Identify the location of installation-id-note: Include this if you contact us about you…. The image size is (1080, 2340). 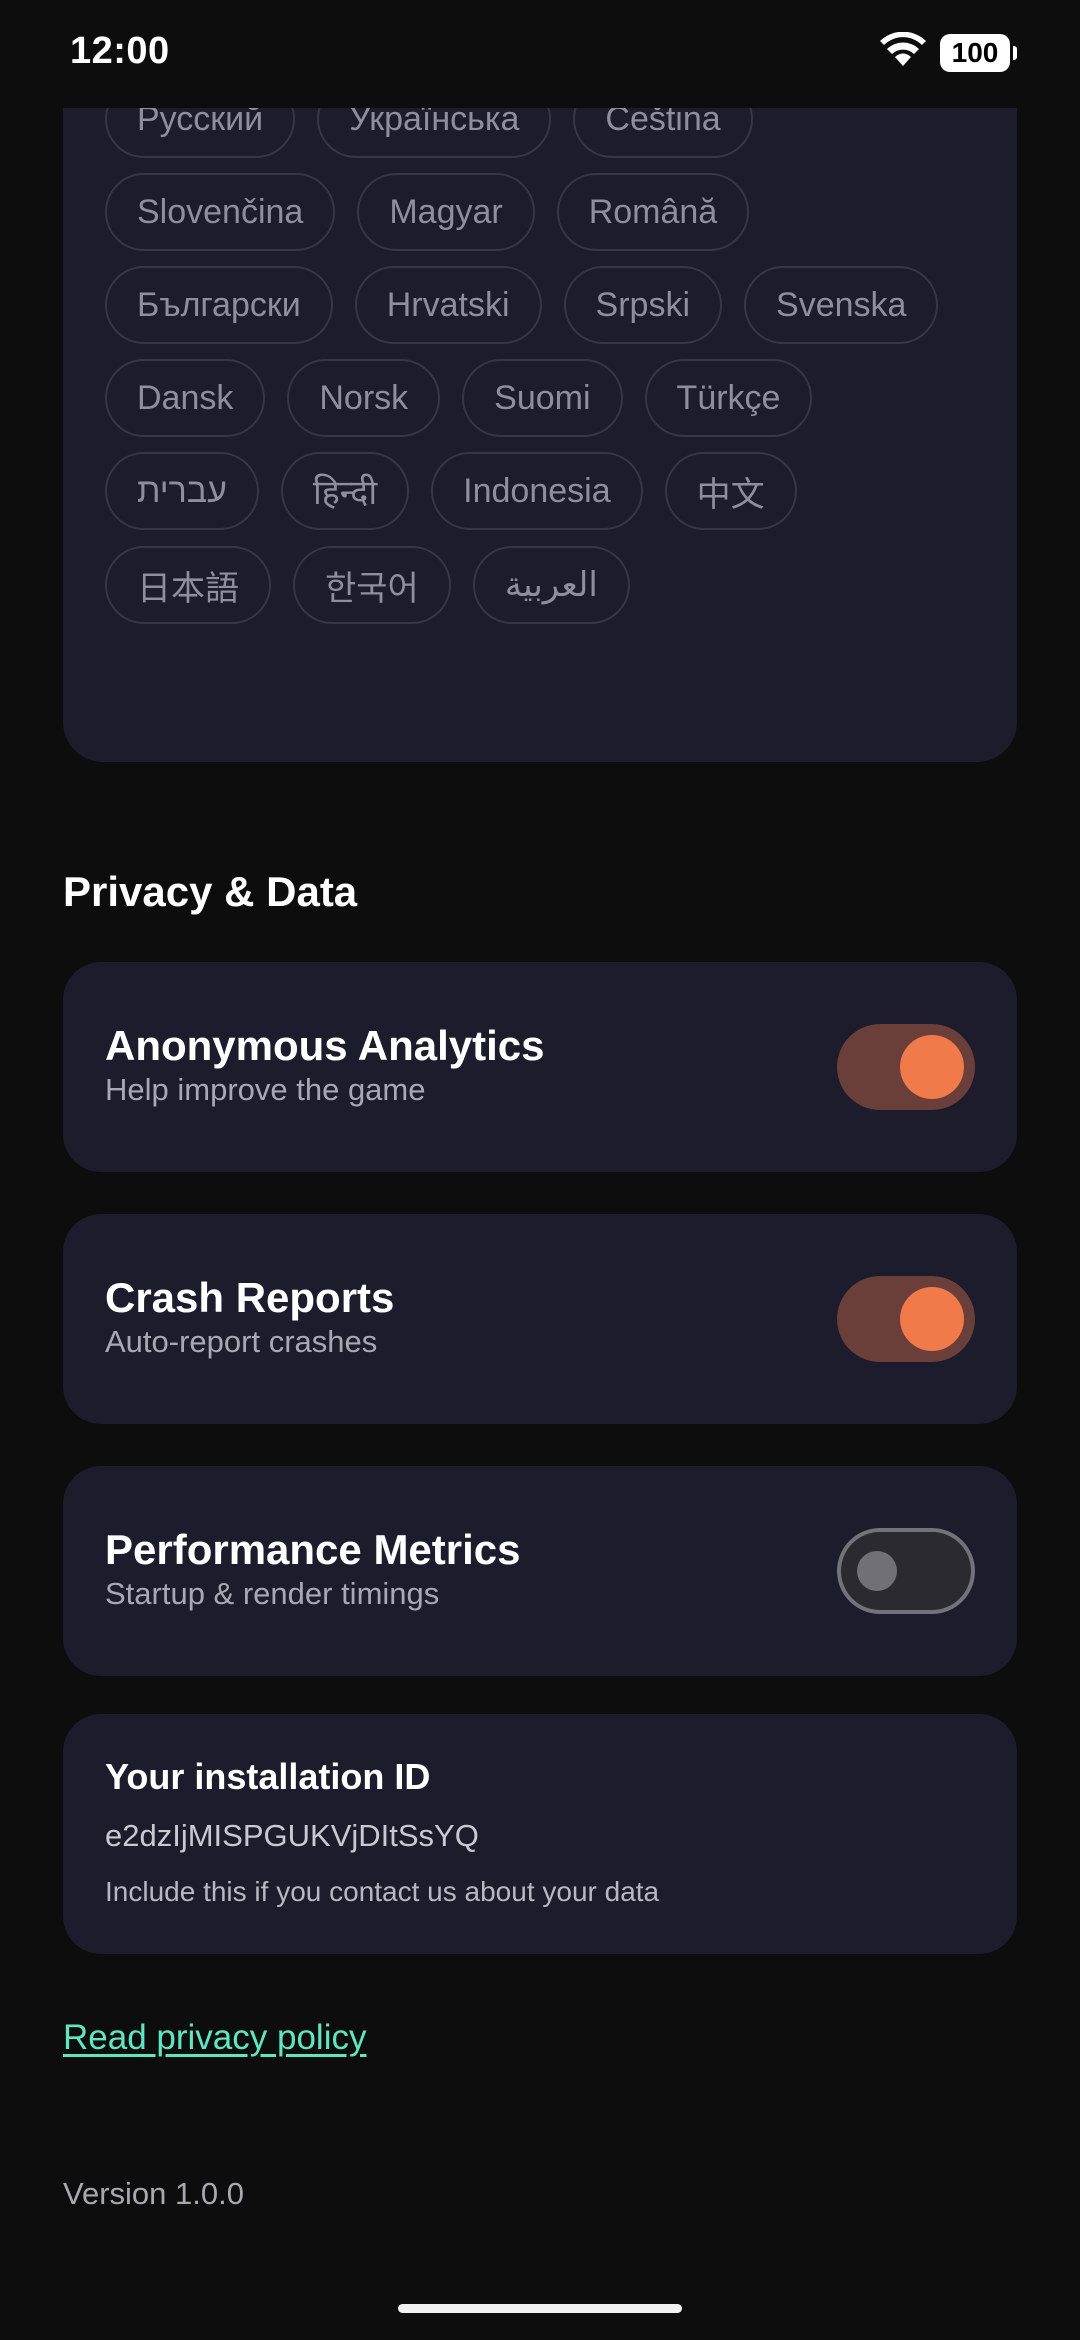
(382, 1891).